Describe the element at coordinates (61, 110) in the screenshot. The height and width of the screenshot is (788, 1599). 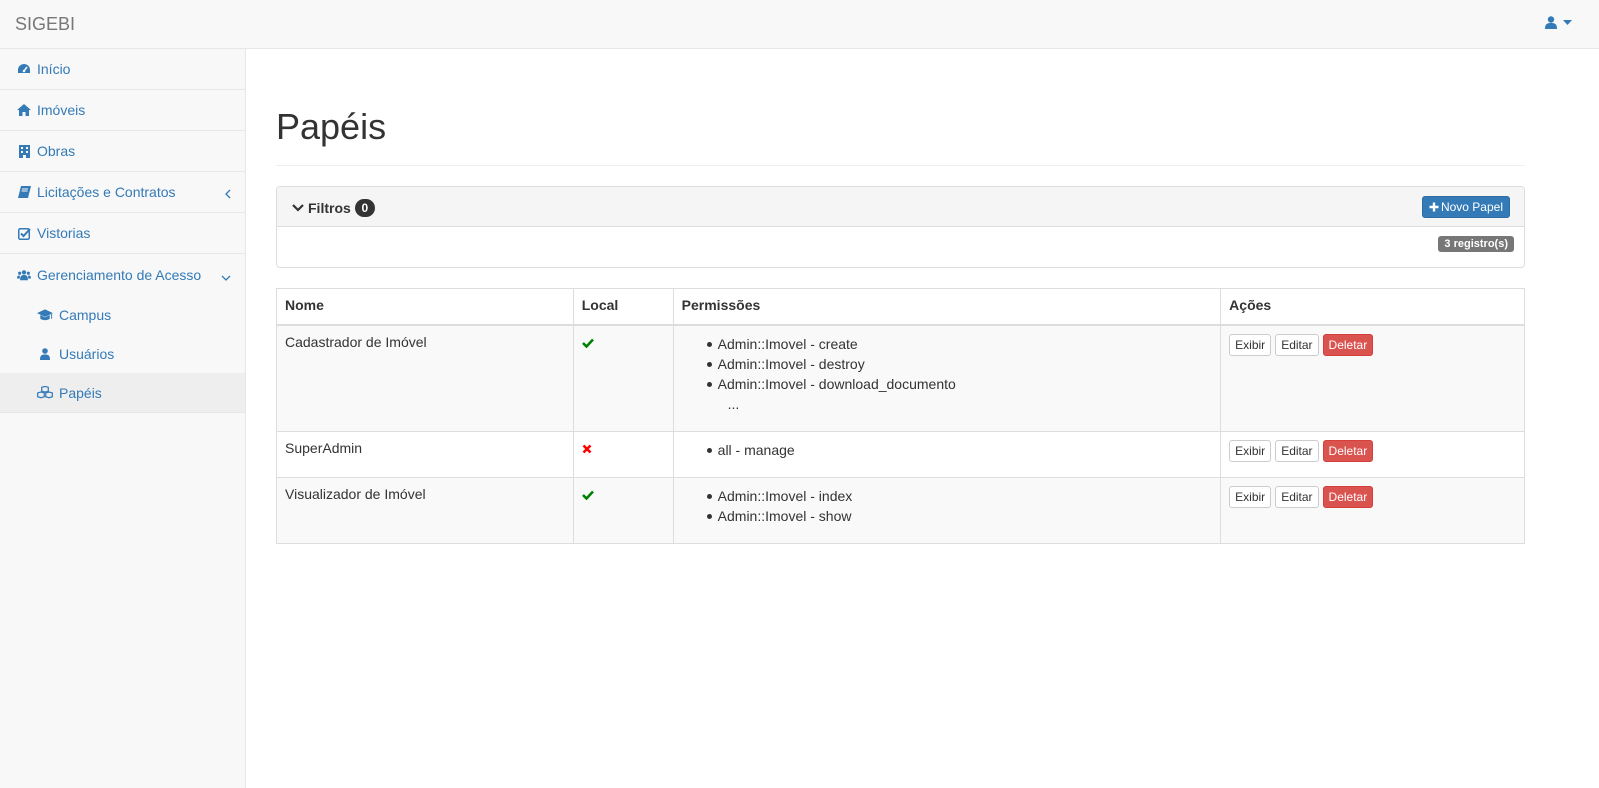
I see `sidebar-item-label: Imóveis` at that location.